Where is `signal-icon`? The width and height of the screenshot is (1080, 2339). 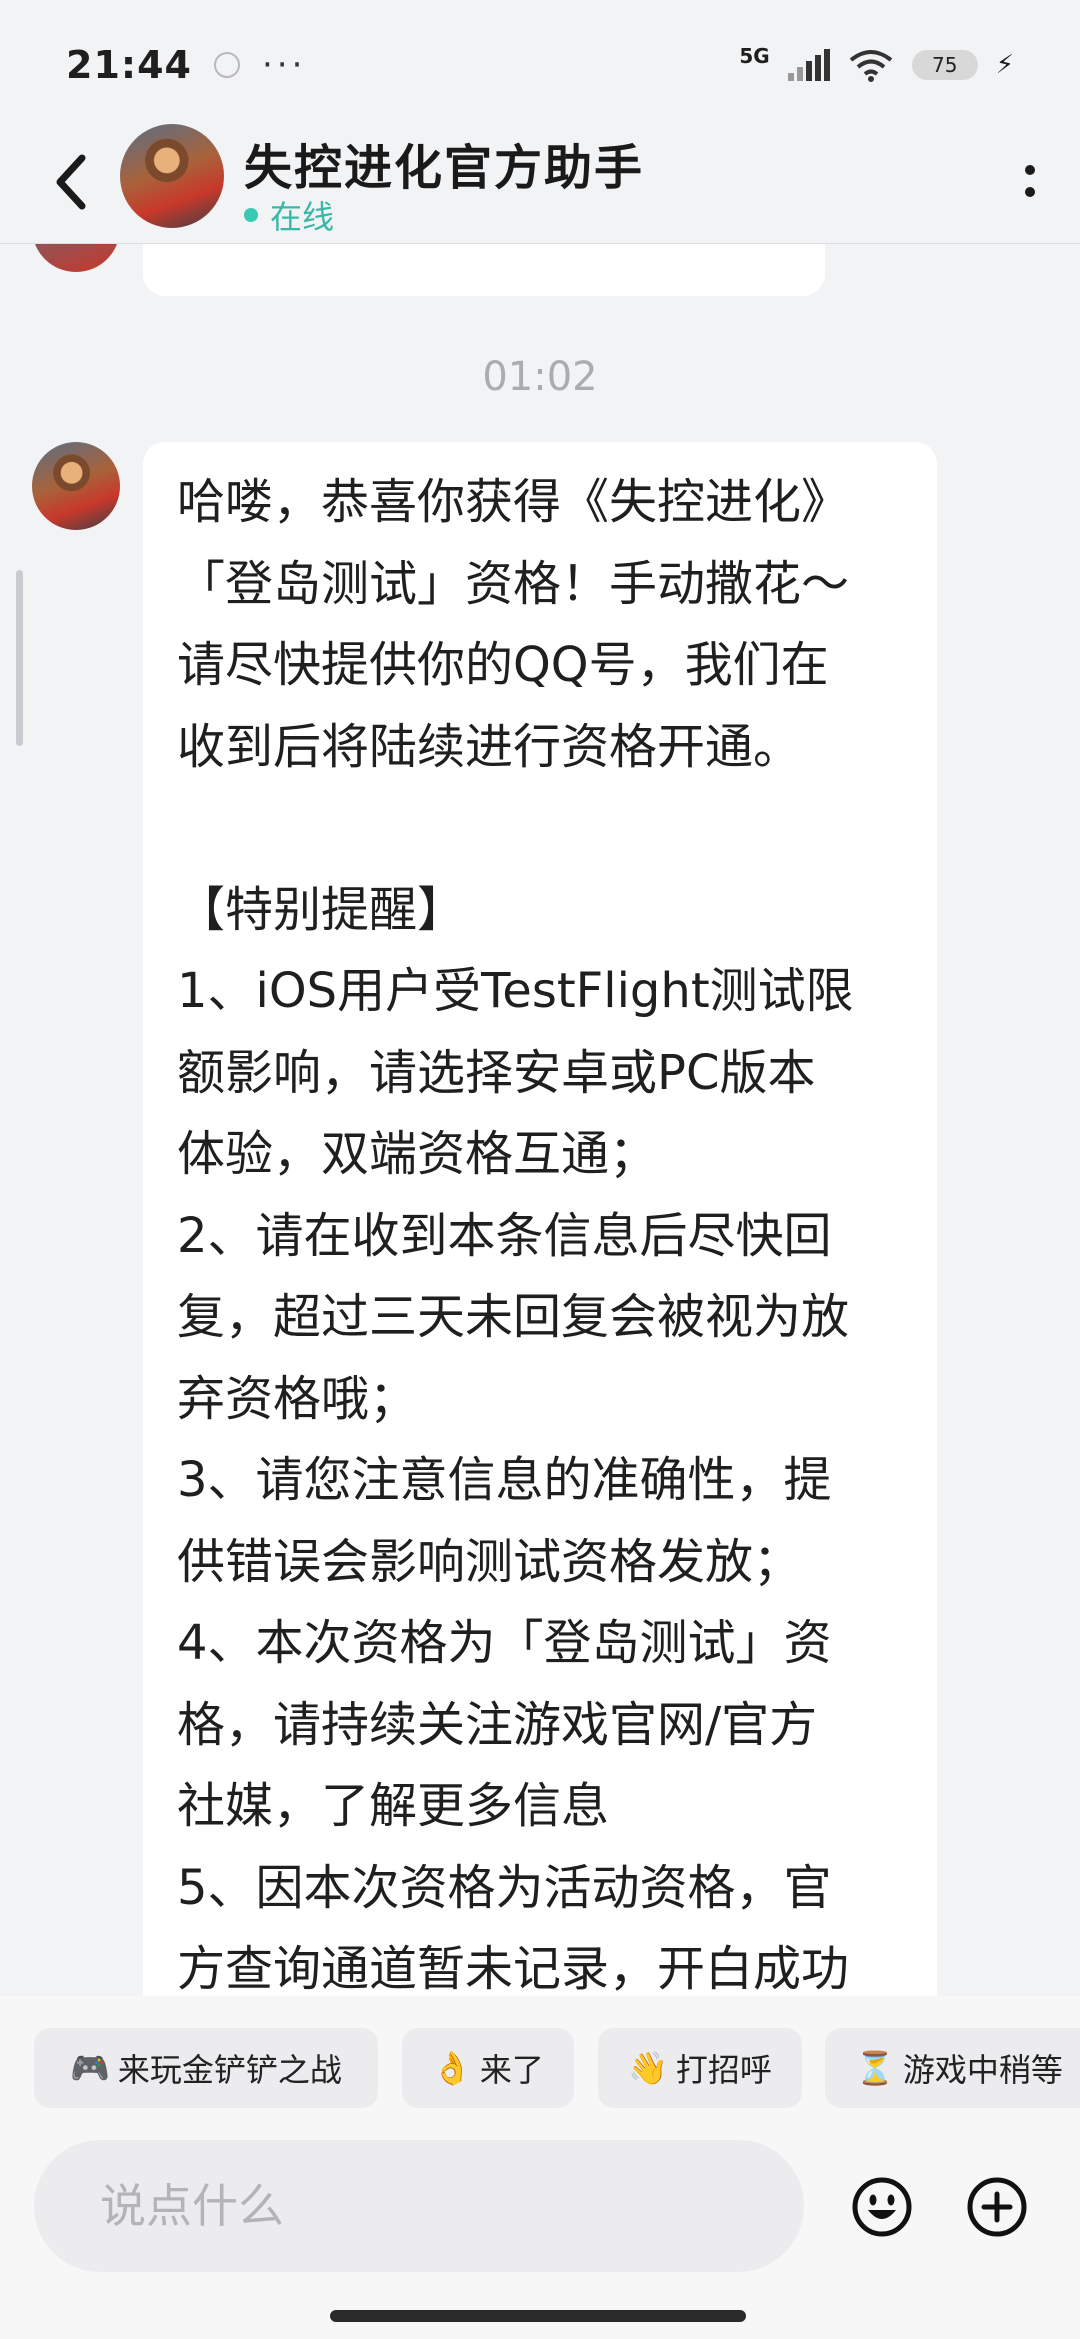 signal-icon is located at coordinates (808, 65).